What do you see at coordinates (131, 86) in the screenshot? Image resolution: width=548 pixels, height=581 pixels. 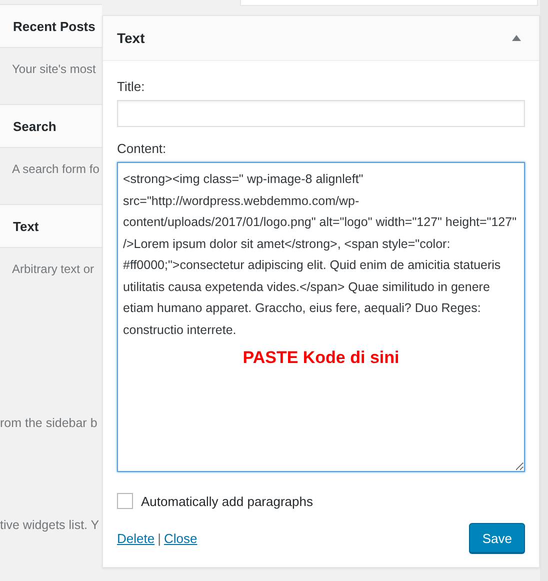 I see `field-label: Title:` at bounding box center [131, 86].